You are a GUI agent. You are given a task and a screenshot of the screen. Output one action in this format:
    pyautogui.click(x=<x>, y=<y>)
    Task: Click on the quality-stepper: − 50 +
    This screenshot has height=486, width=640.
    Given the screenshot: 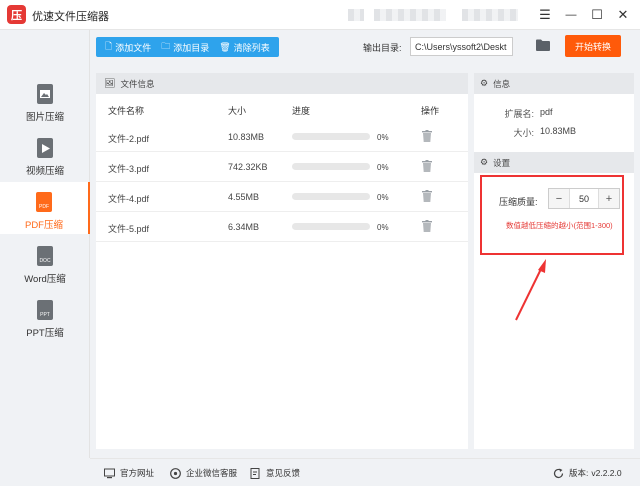 What is the action you would take?
    pyautogui.click(x=584, y=198)
    